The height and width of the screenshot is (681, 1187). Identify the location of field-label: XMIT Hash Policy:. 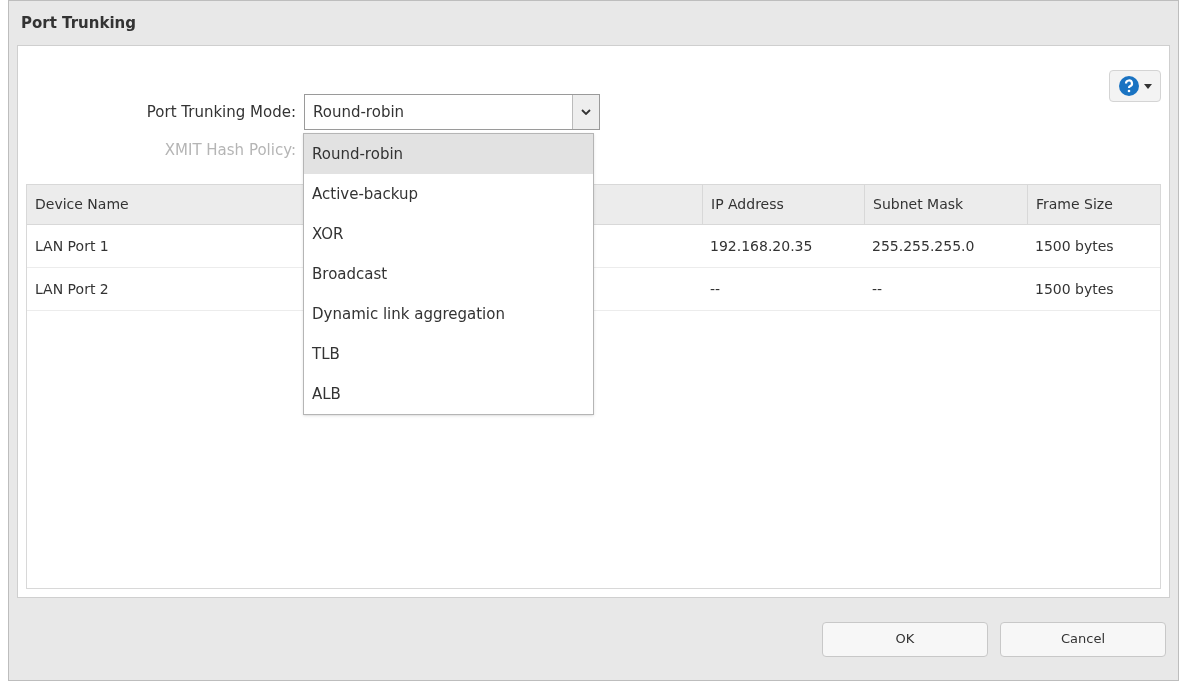
(230, 150).